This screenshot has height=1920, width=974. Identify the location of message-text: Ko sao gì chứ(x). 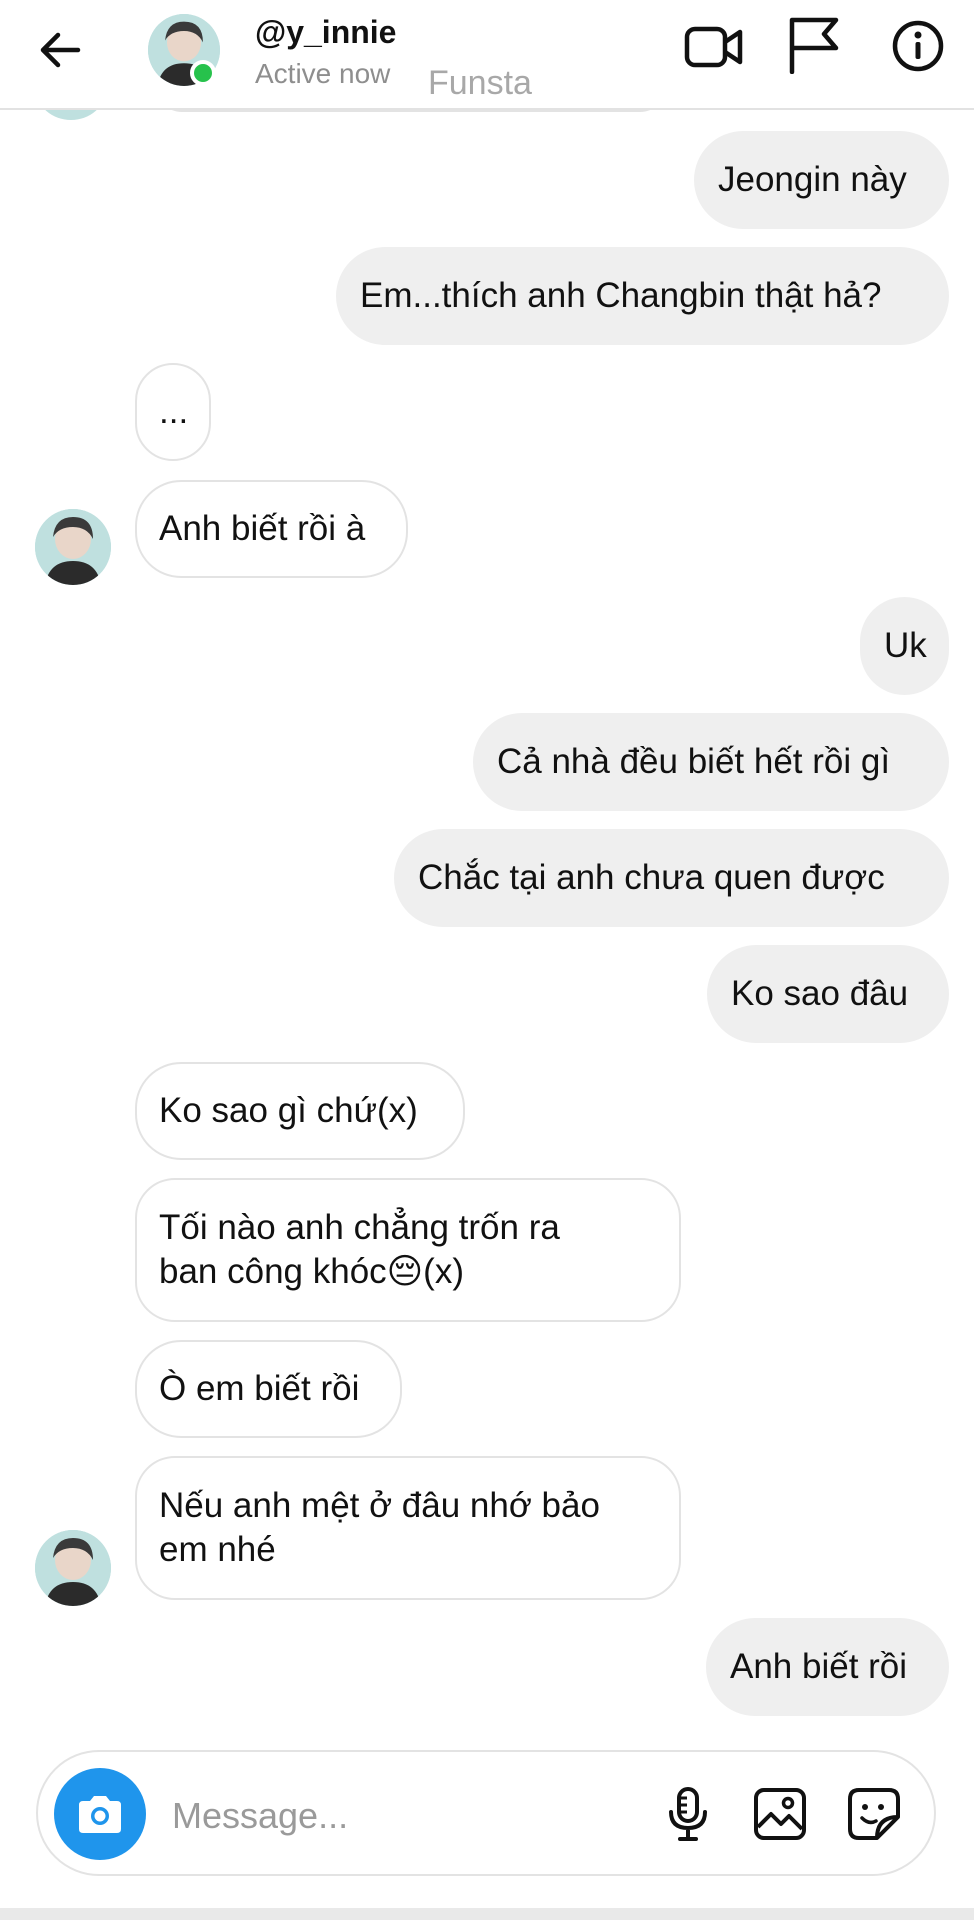
(288, 1110).